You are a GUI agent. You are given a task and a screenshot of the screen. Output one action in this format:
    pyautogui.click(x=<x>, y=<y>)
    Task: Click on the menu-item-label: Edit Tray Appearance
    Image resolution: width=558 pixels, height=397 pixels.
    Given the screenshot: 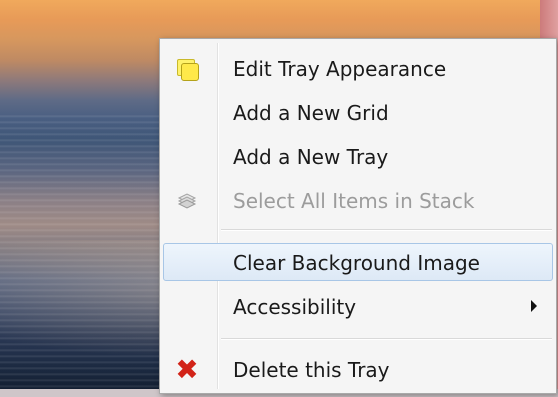 What is the action you would take?
    pyautogui.click(x=340, y=69)
    